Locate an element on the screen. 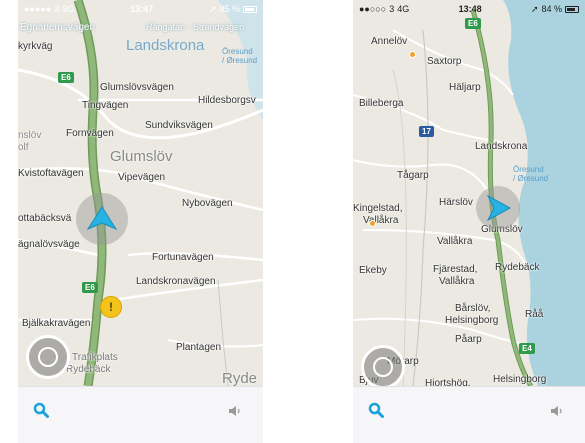 The width and height of the screenshot is (585, 443). map-label: Sundviksvägen is located at coordinates (179, 125).